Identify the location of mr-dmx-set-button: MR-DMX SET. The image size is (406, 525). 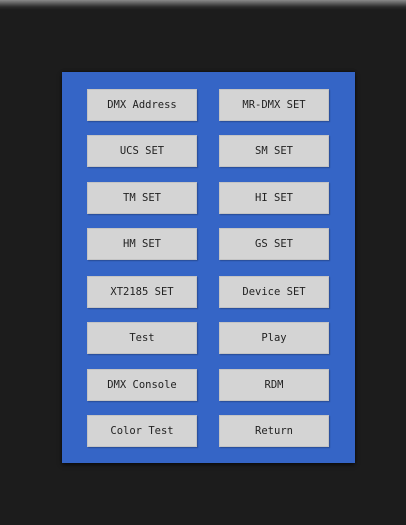
(274, 105).